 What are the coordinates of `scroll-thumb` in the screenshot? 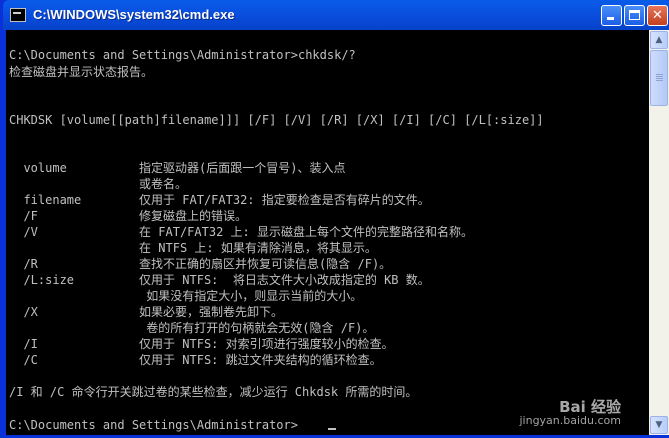 It's located at (659, 78).